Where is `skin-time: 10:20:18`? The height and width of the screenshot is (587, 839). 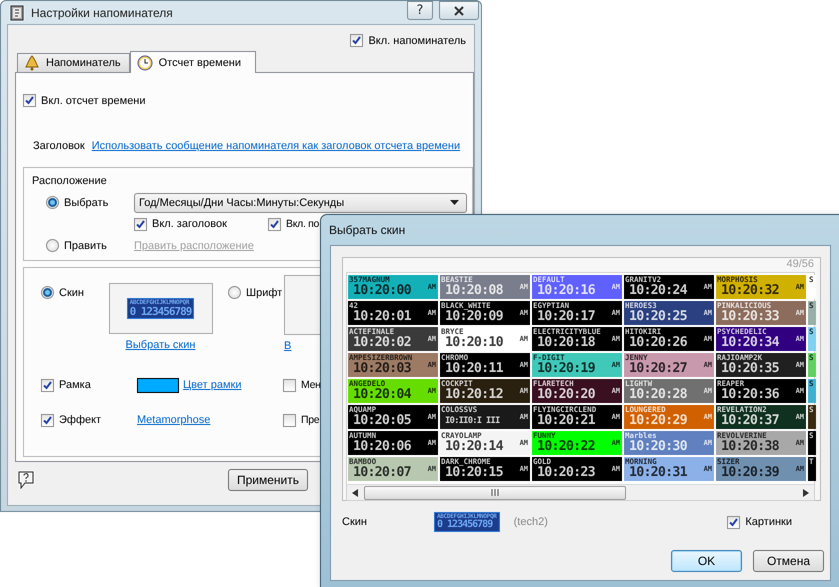
skin-time: 10:20:18 is located at coordinates (566, 343).